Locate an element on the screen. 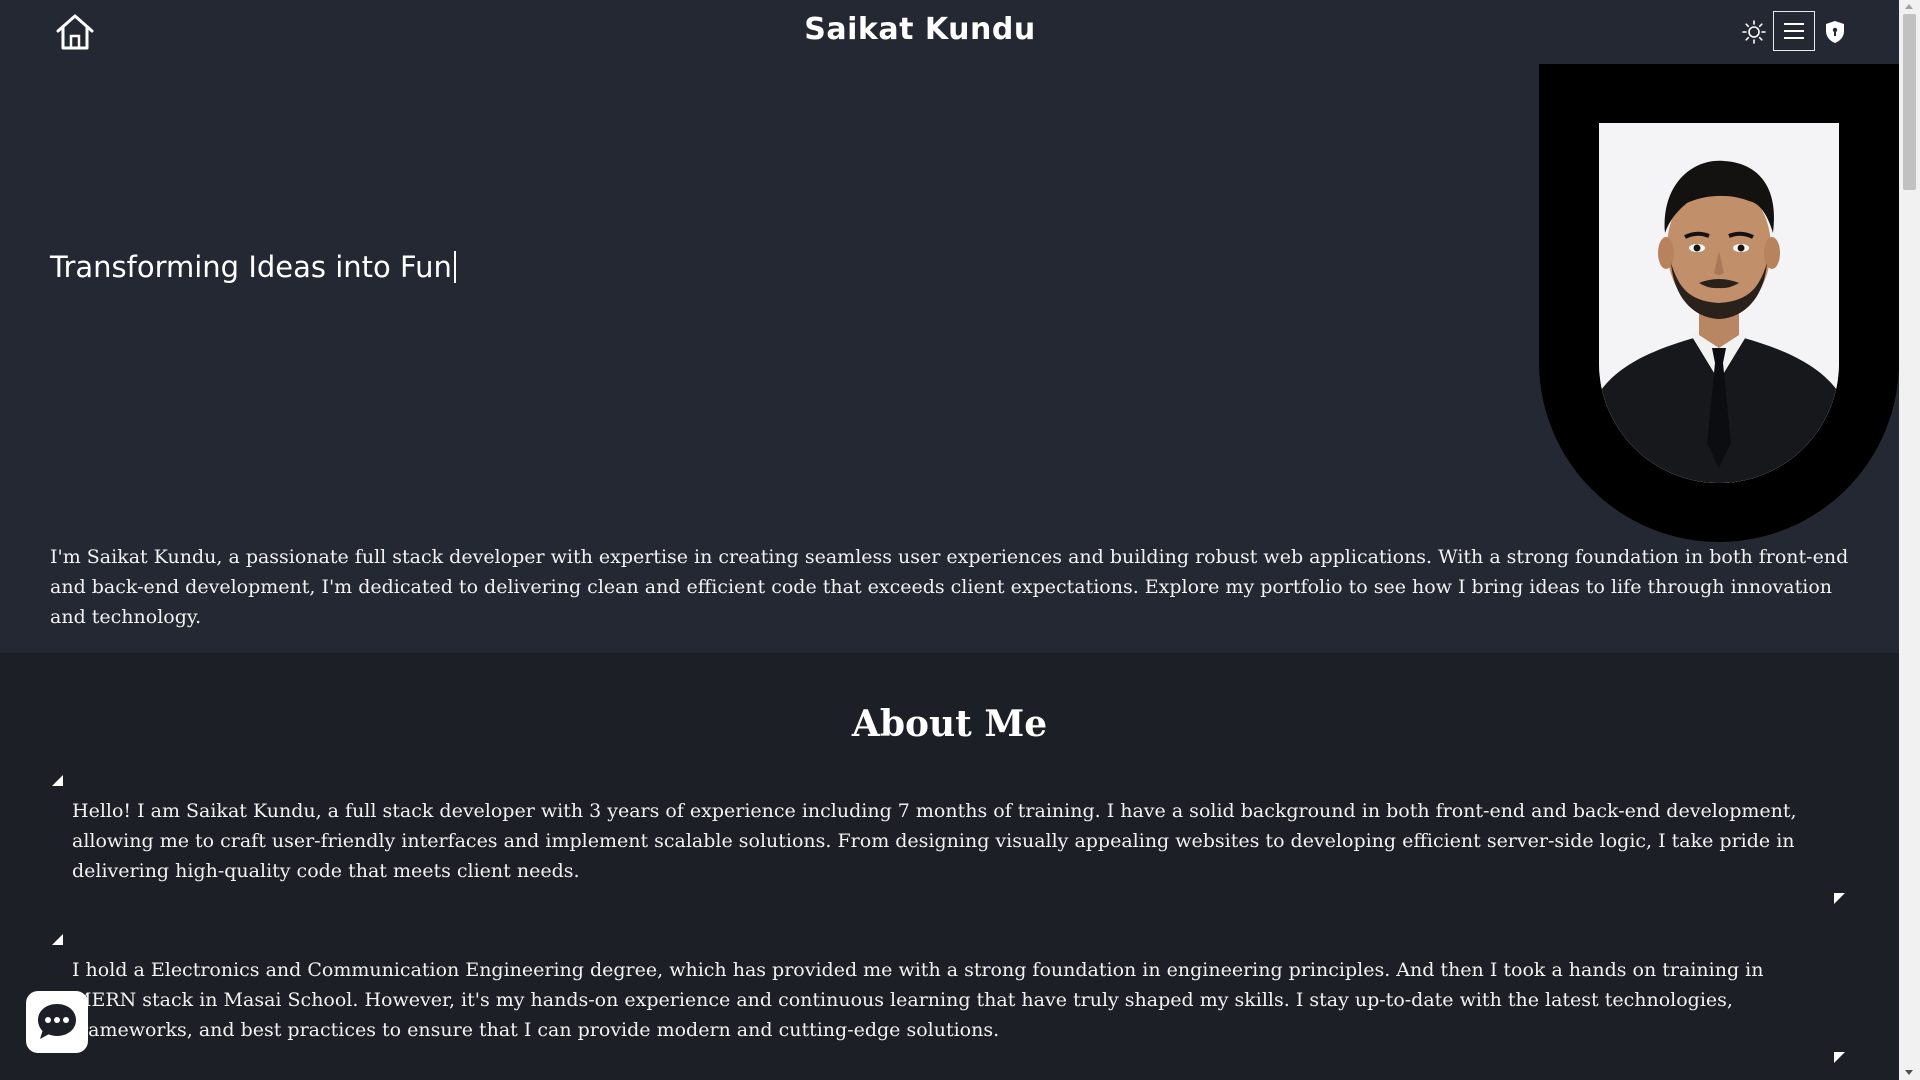 The image size is (1920, 1080). profile-photo-frame is located at coordinates (1719, 303).